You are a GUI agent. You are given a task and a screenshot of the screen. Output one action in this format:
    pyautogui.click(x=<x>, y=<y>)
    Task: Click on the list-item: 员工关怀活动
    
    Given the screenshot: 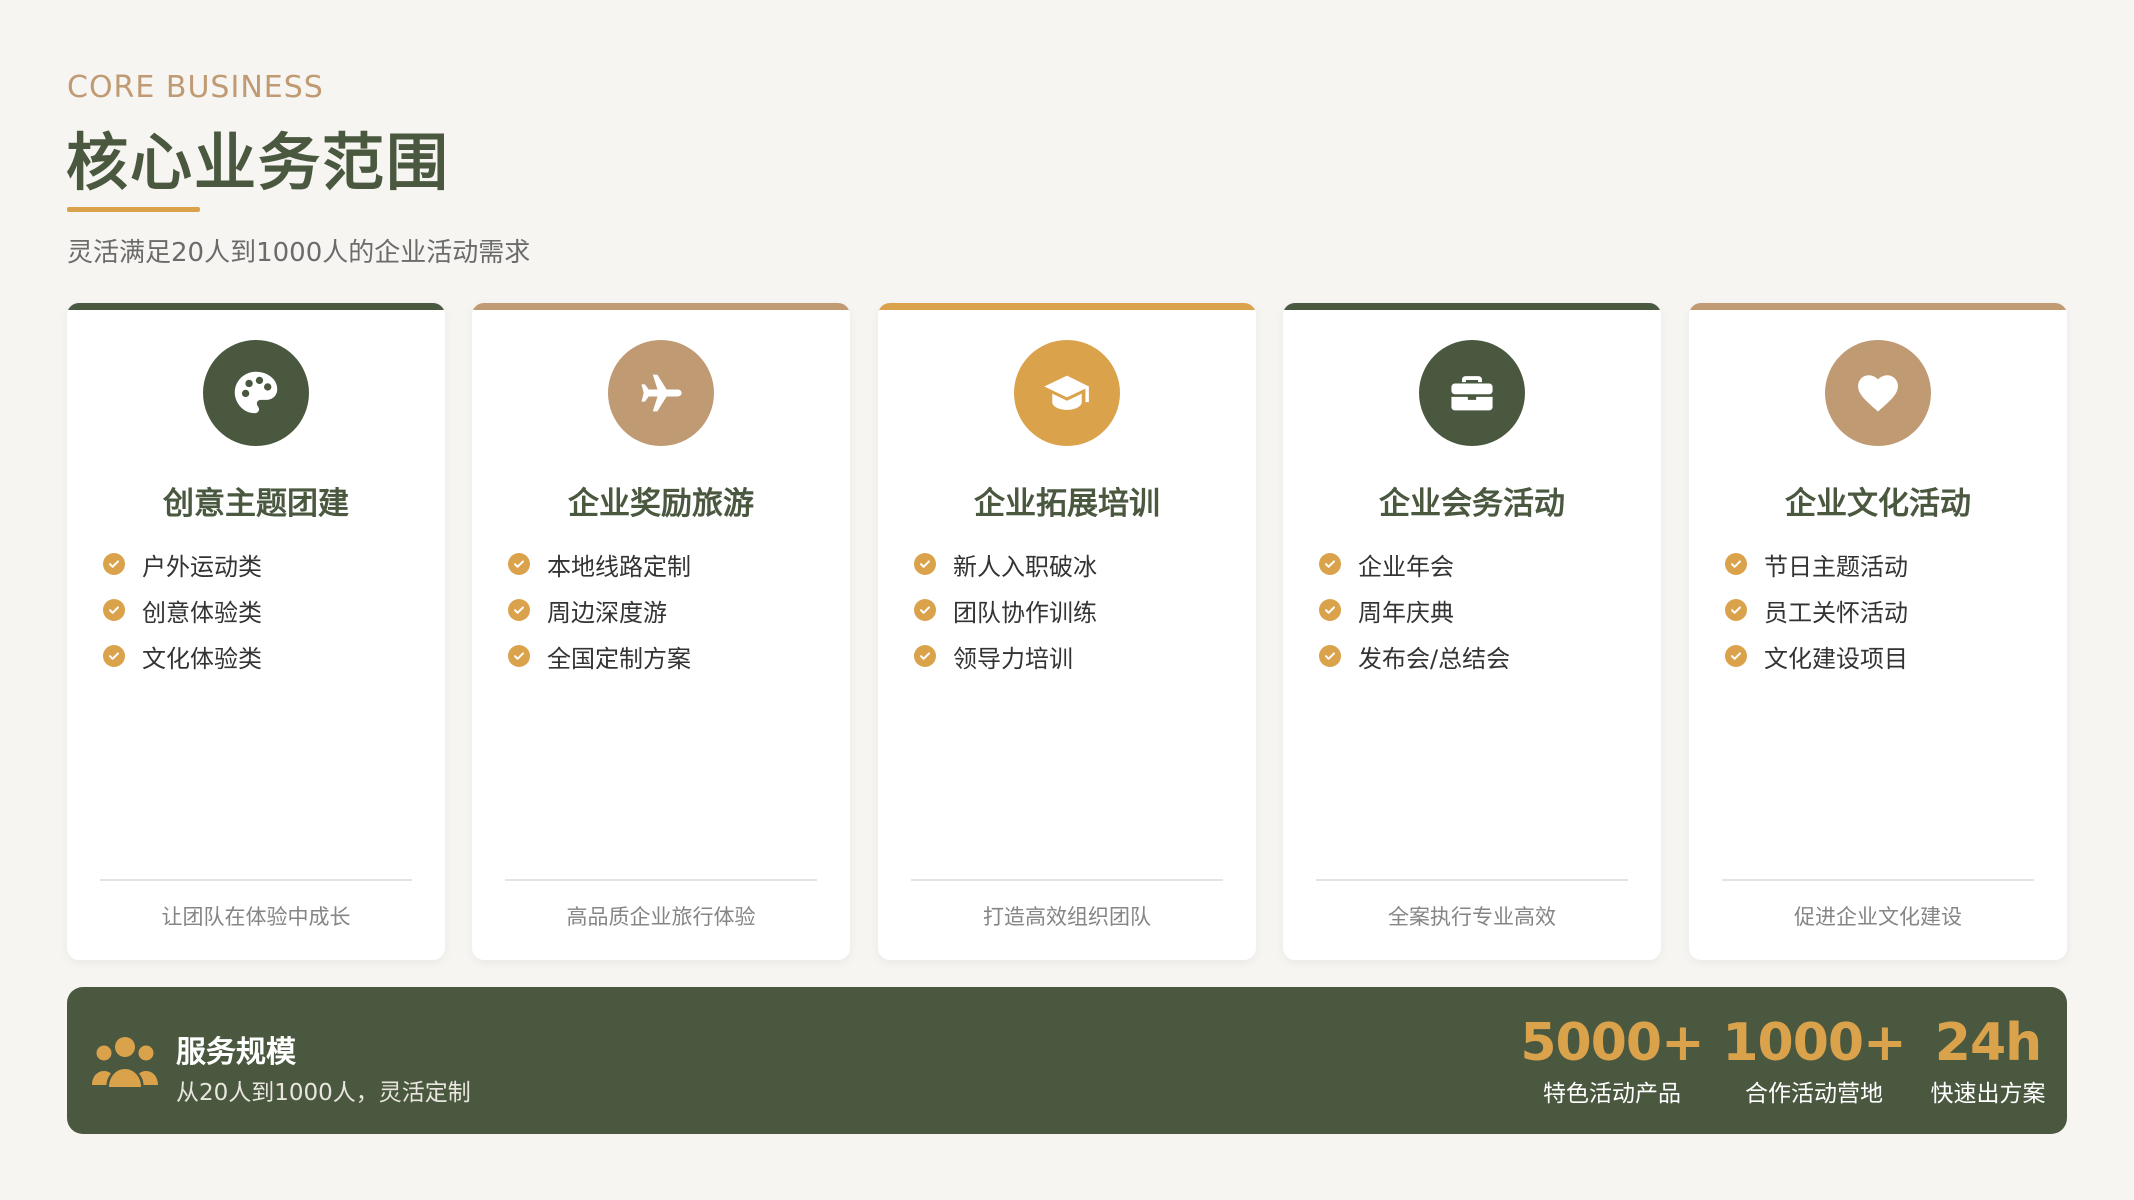 What is the action you would take?
    pyautogui.click(x=1816, y=610)
    